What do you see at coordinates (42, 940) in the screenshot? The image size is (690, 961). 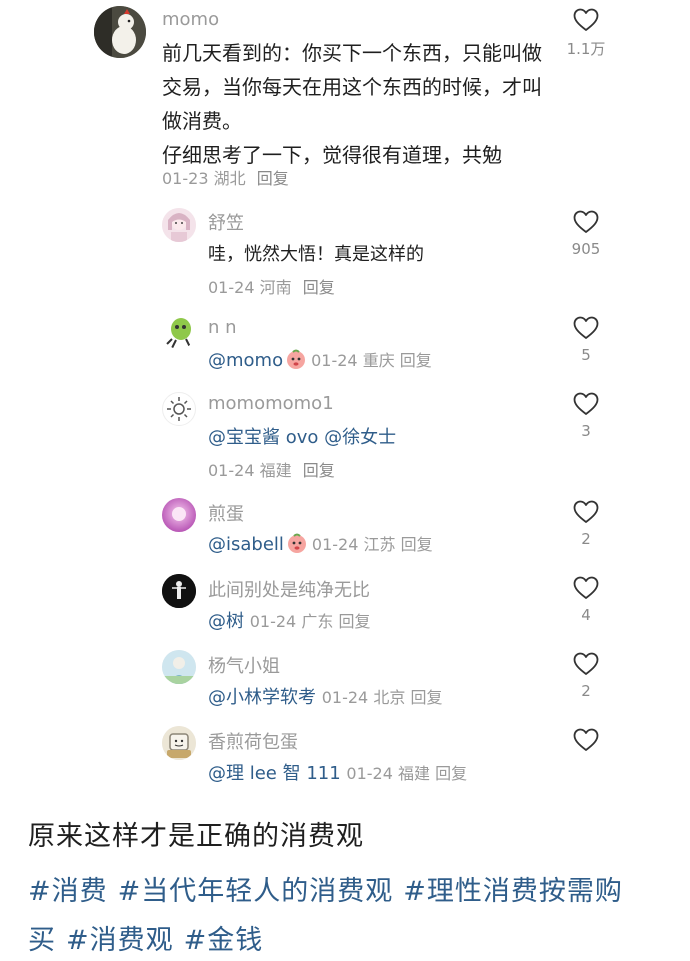 I see `hashtag-link-continued: 买` at bounding box center [42, 940].